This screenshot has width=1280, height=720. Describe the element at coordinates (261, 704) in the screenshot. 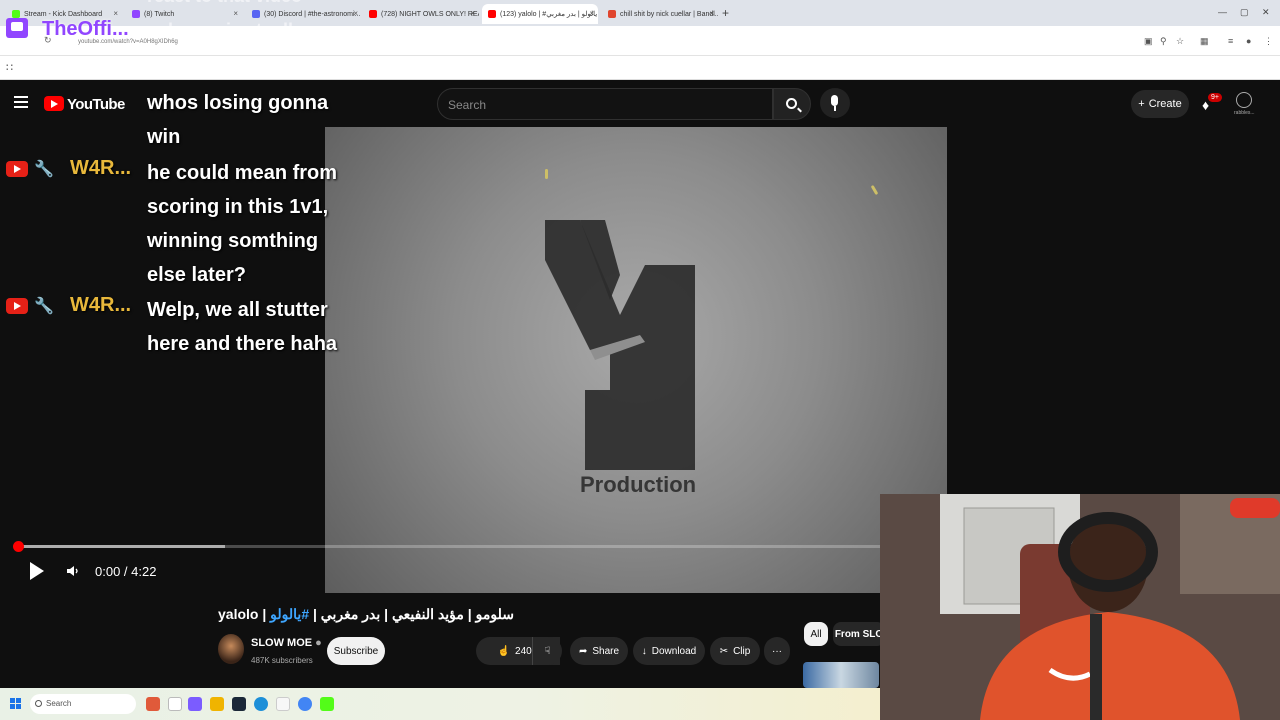

I see `edge-icon` at that location.